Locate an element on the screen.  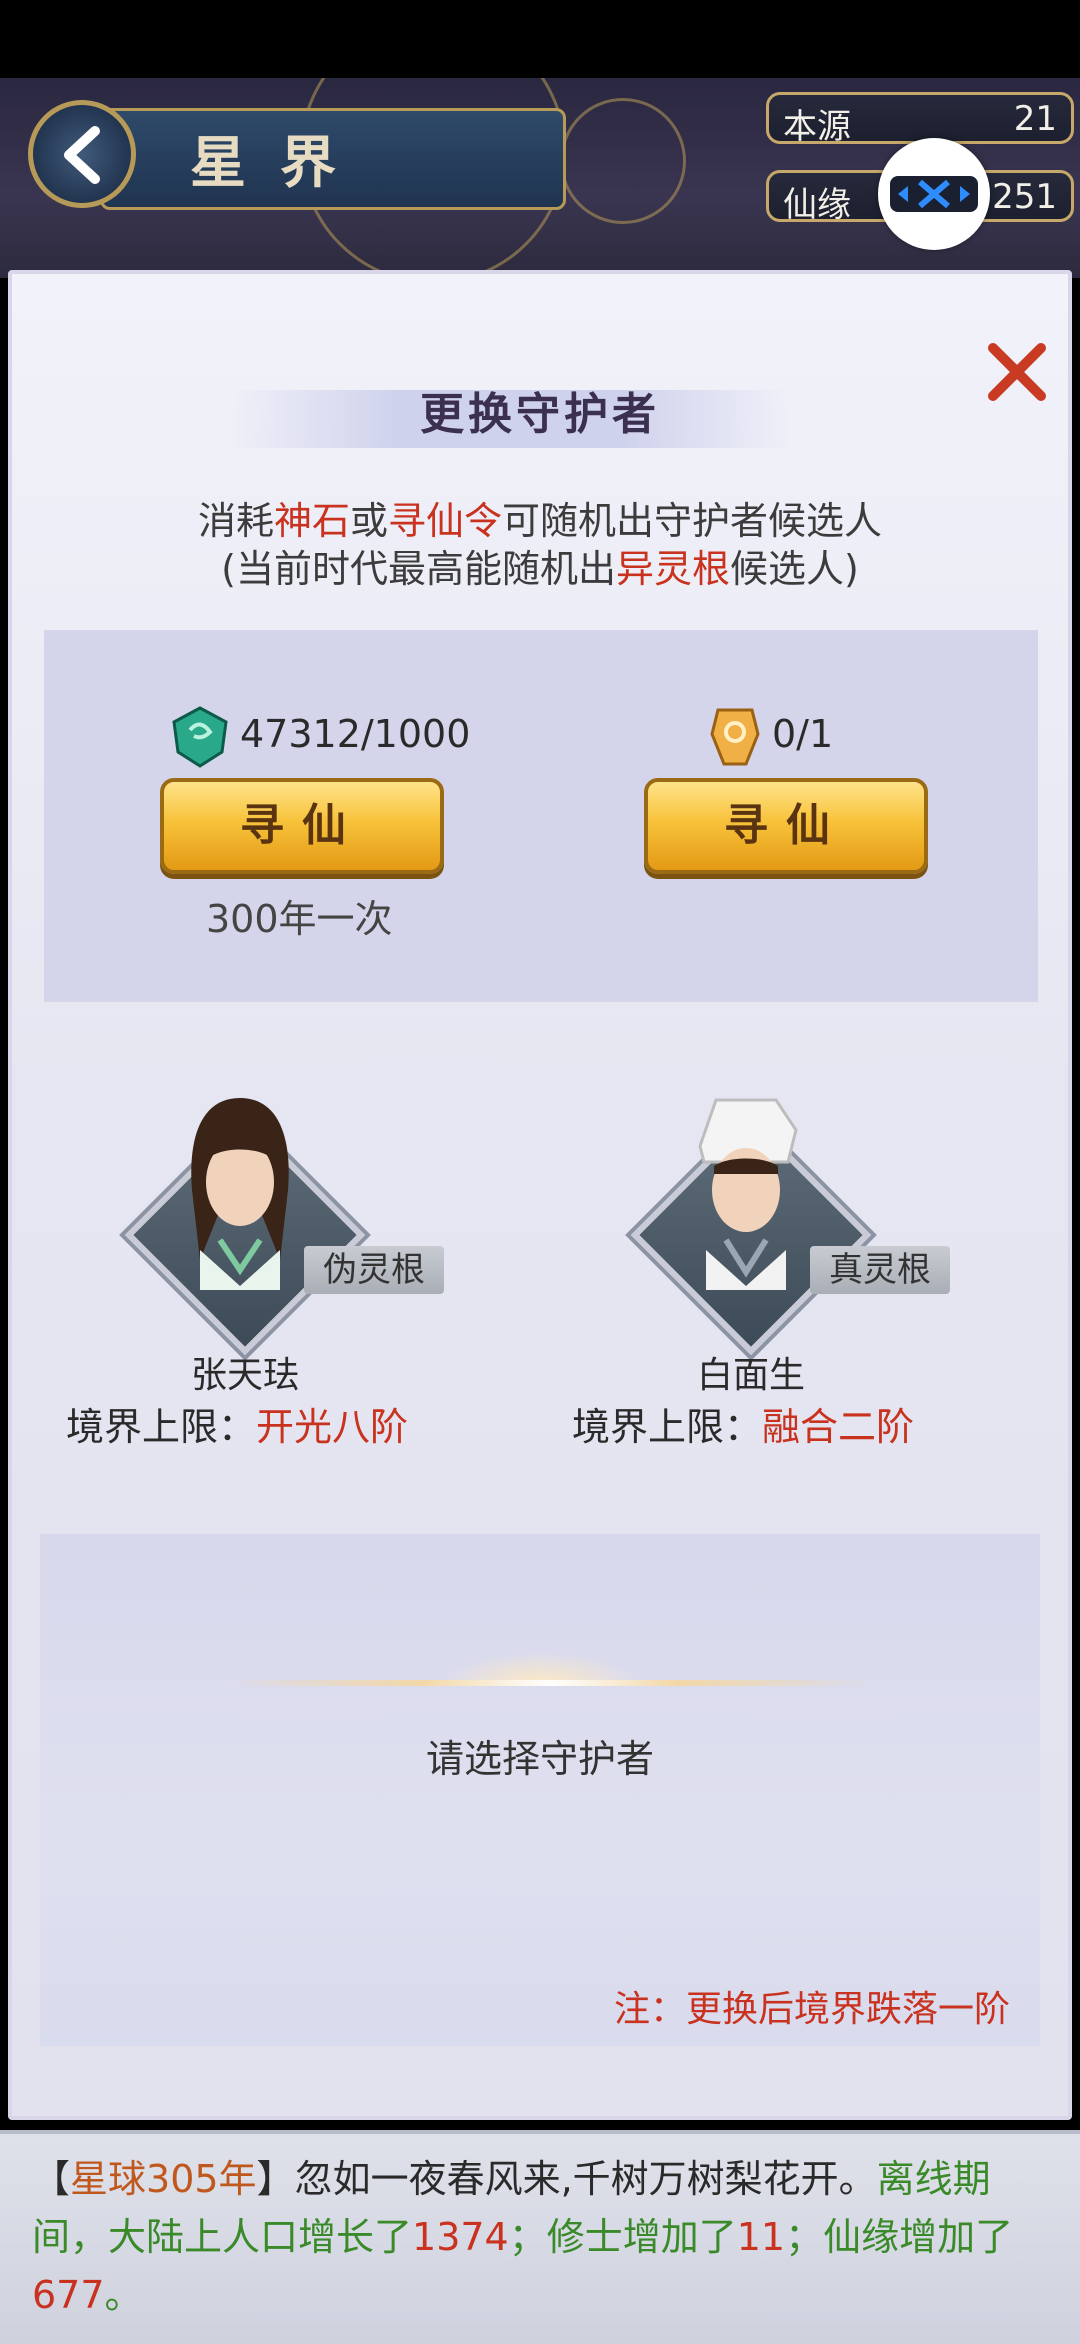
dialog-title: 更换守护者 is located at coordinates (540, 414).